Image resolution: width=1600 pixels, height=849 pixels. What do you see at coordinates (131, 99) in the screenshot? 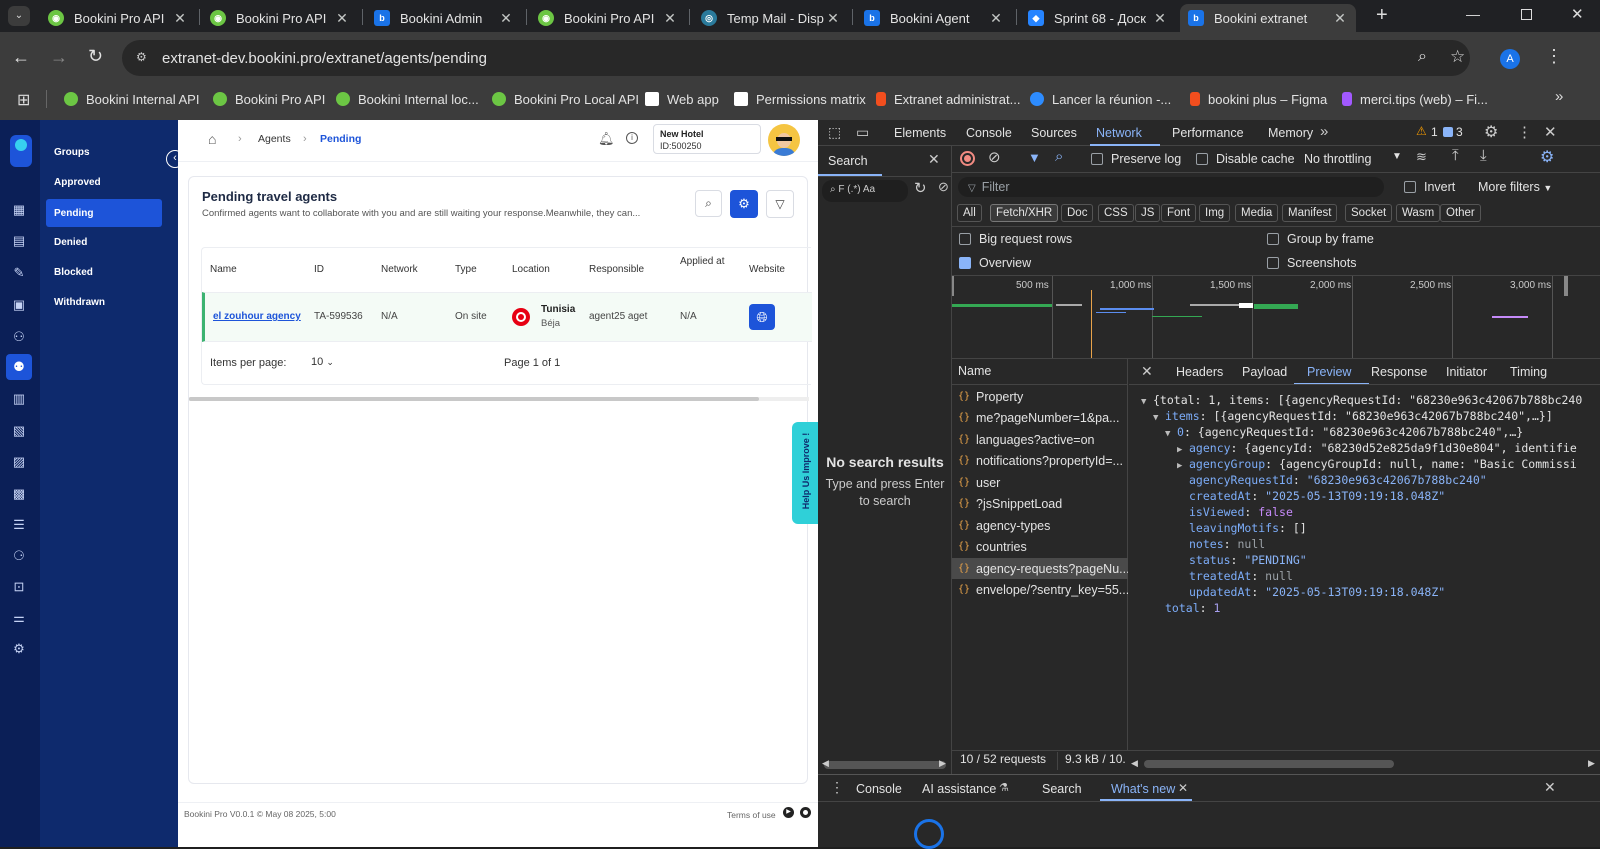
I see `bookmark-item: Bookini Internal API` at bounding box center [131, 99].